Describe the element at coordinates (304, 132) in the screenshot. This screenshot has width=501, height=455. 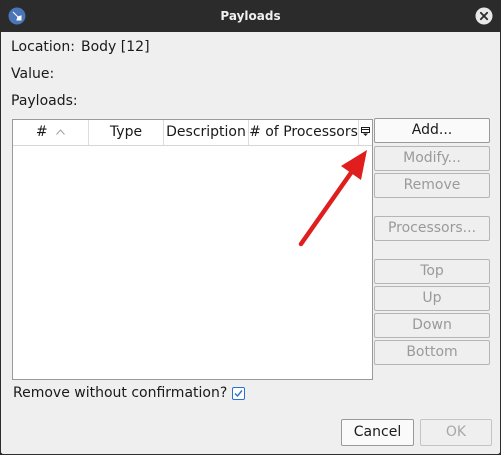
I see `column-header-processors: # of Processors` at that location.